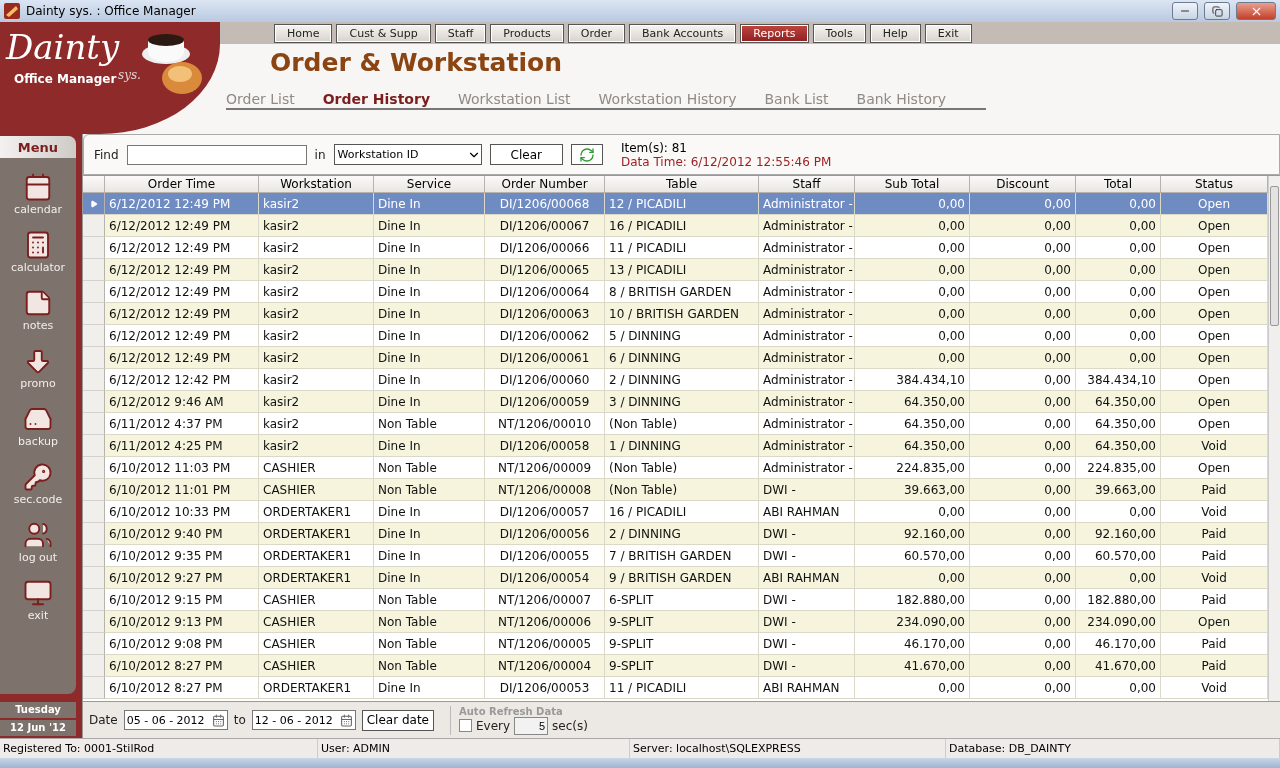 Image resolution: width=1280 pixels, height=768 pixels. What do you see at coordinates (1214, 512) in the screenshot?
I see `table-cell: Void` at bounding box center [1214, 512].